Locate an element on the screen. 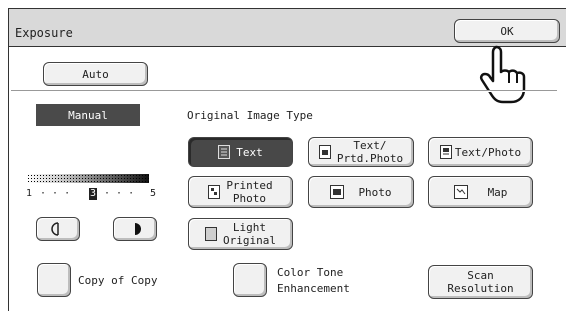  printed-photo-icon is located at coordinates (214, 192).